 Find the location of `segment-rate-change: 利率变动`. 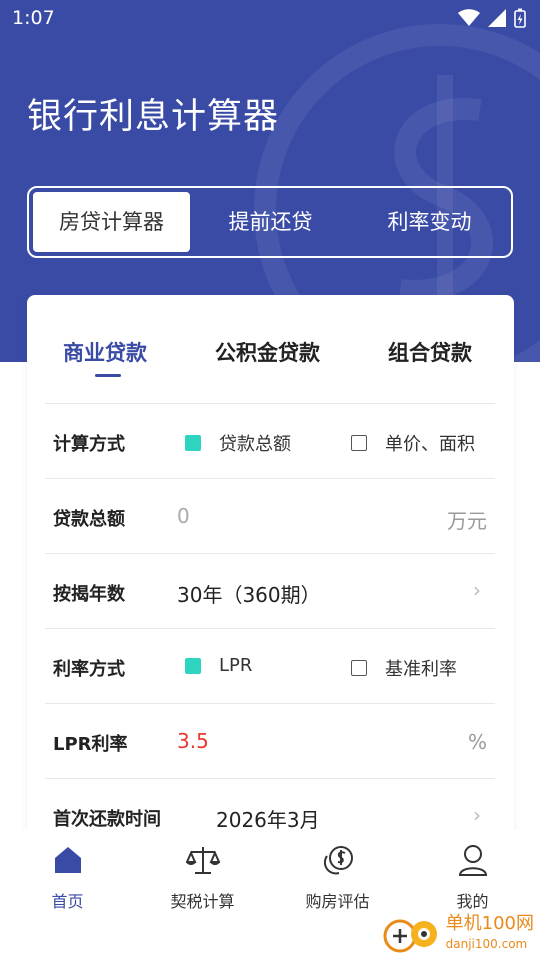

segment-rate-change: 利率变动 is located at coordinates (429, 222).